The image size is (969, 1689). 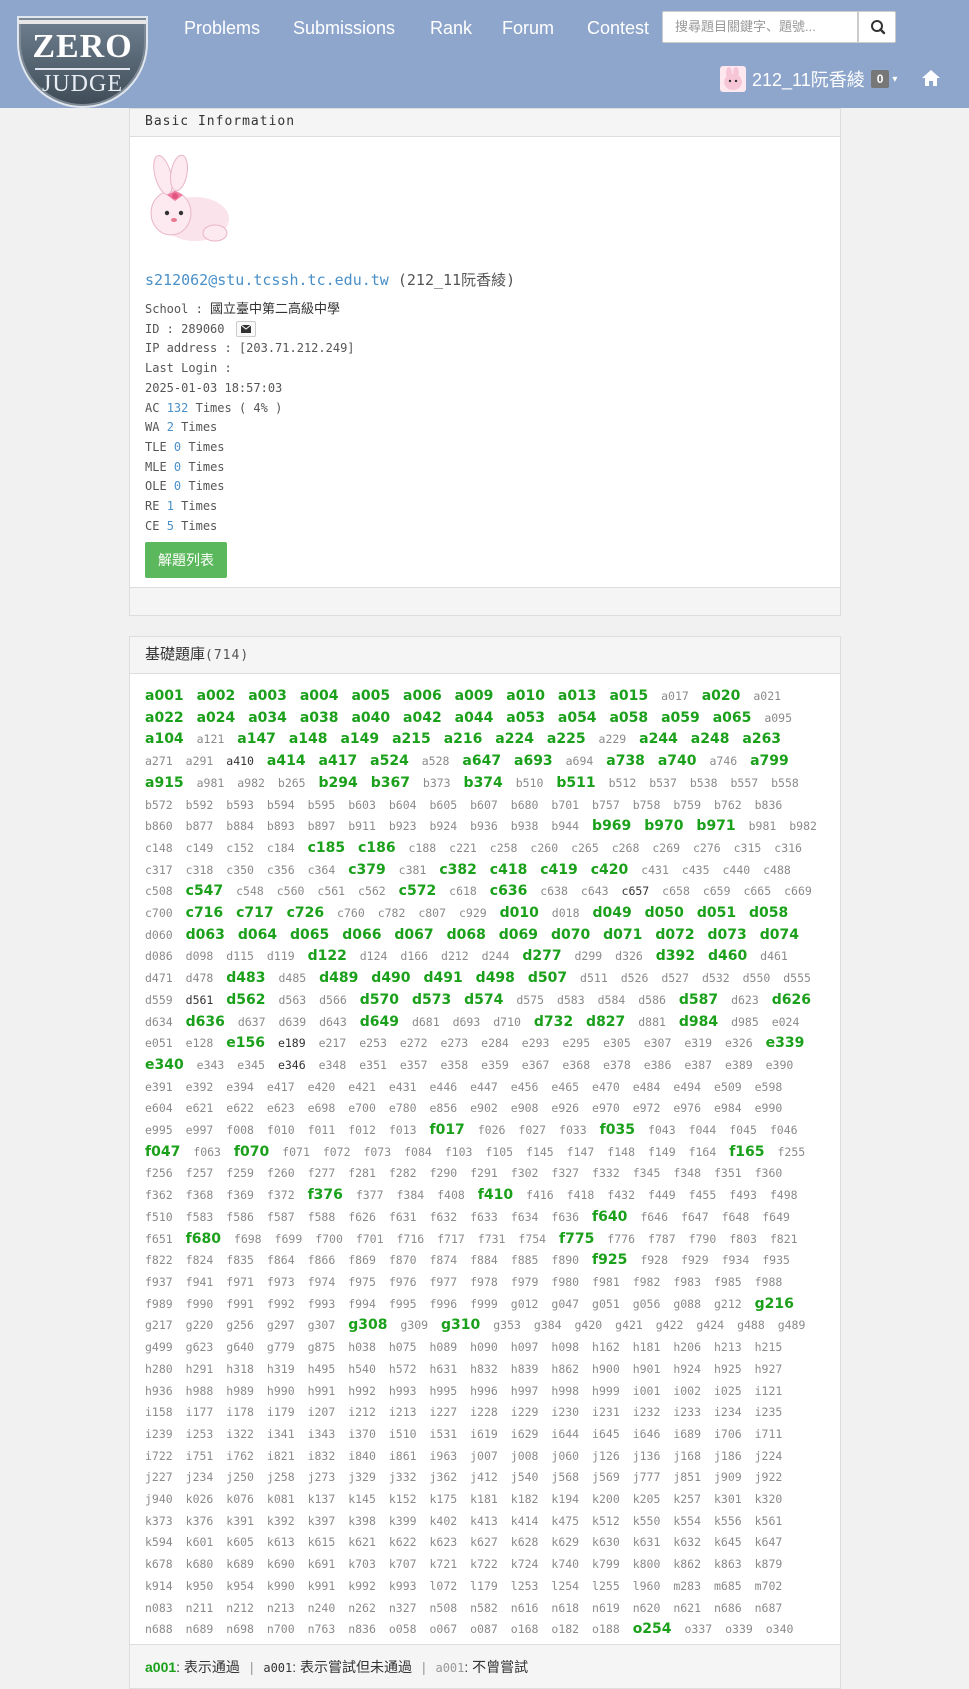 What do you see at coordinates (362, 1217) in the screenshot?
I see `problem-link-f626: f626` at bounding box center [362, 1217].